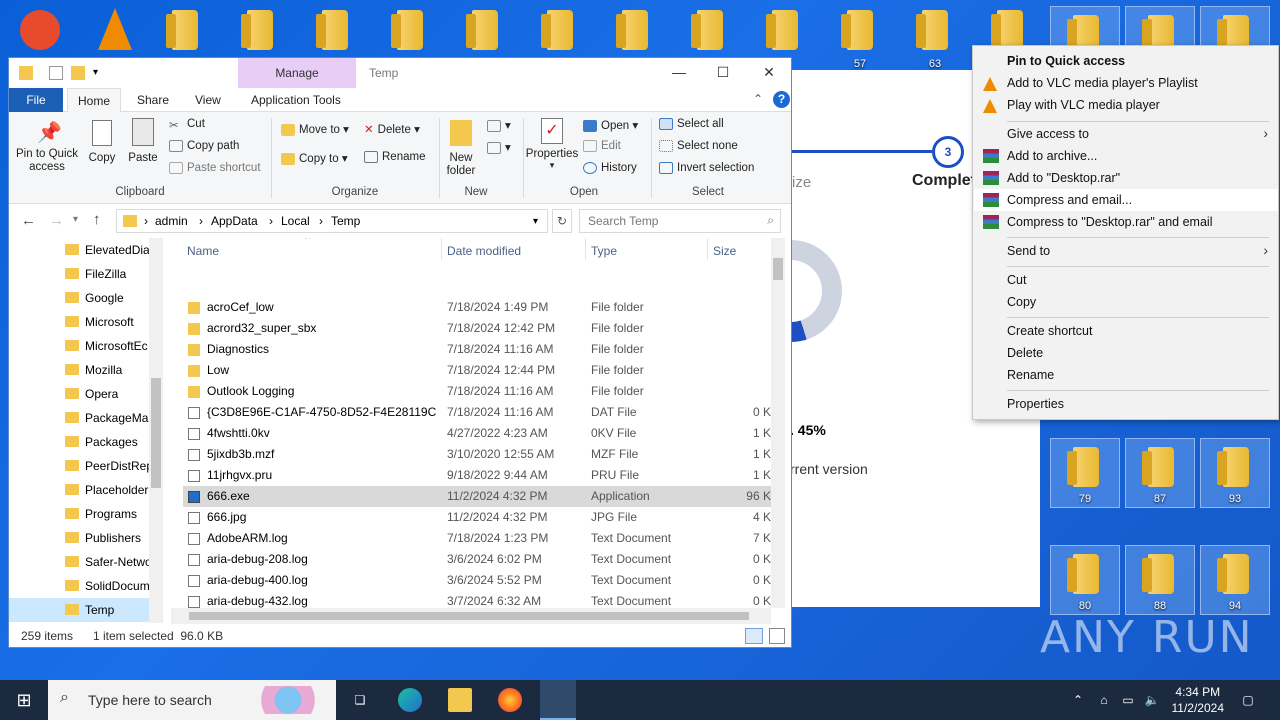  What do you see at coordinates (297, 73) in the screenshot?
I see `tab-manage: Manage` at bounding box center [297, 73].